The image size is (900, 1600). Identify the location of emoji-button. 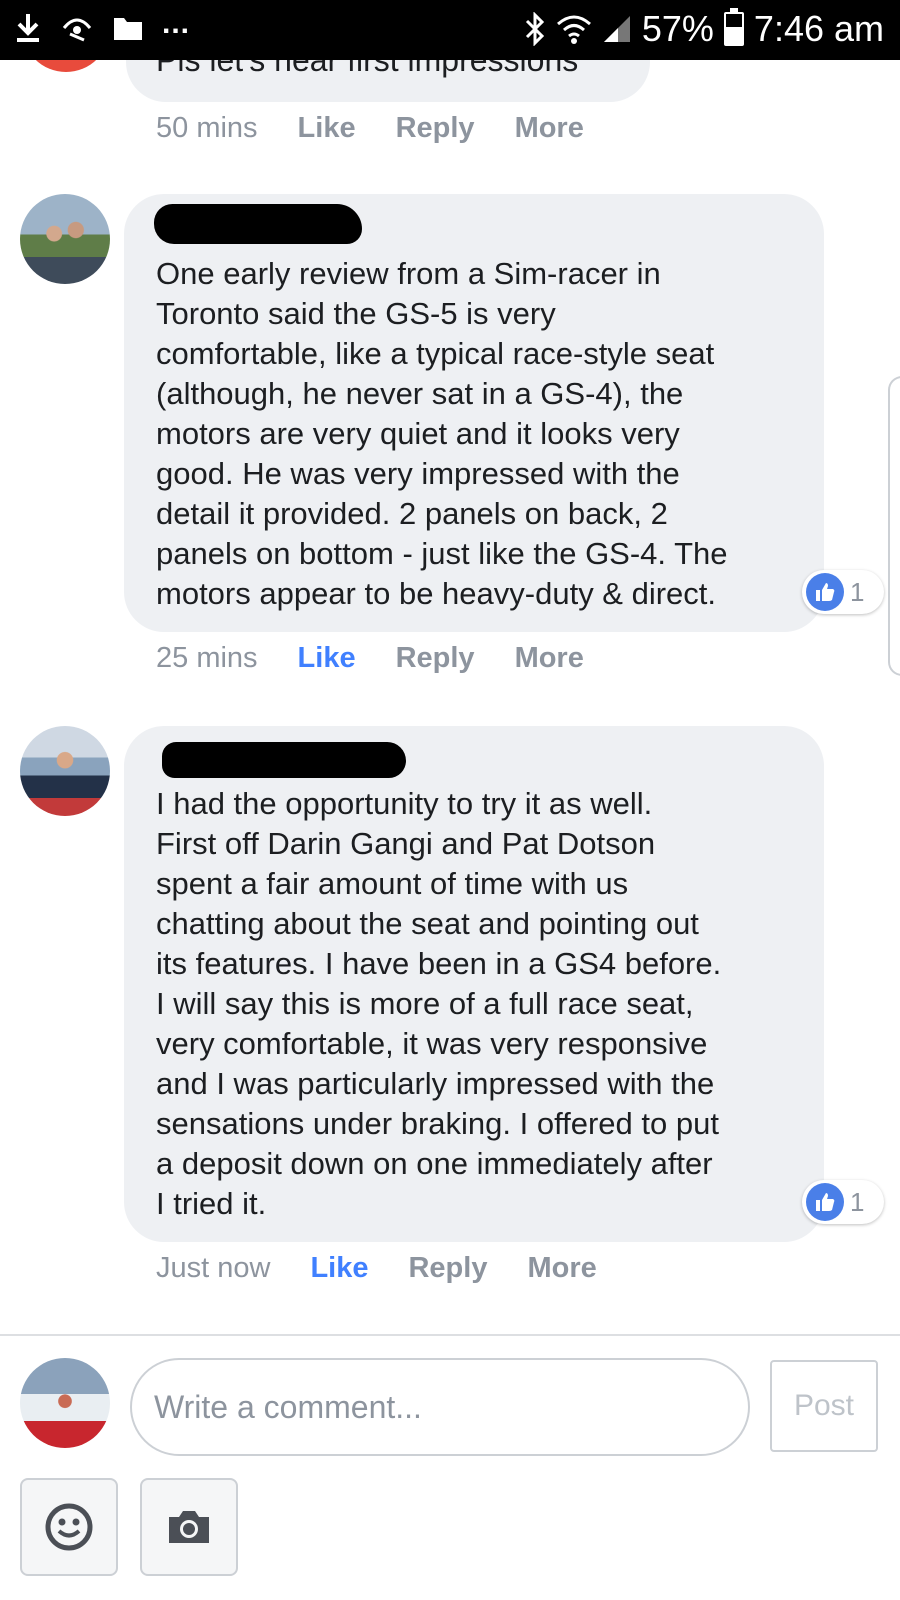
(69, 1527).